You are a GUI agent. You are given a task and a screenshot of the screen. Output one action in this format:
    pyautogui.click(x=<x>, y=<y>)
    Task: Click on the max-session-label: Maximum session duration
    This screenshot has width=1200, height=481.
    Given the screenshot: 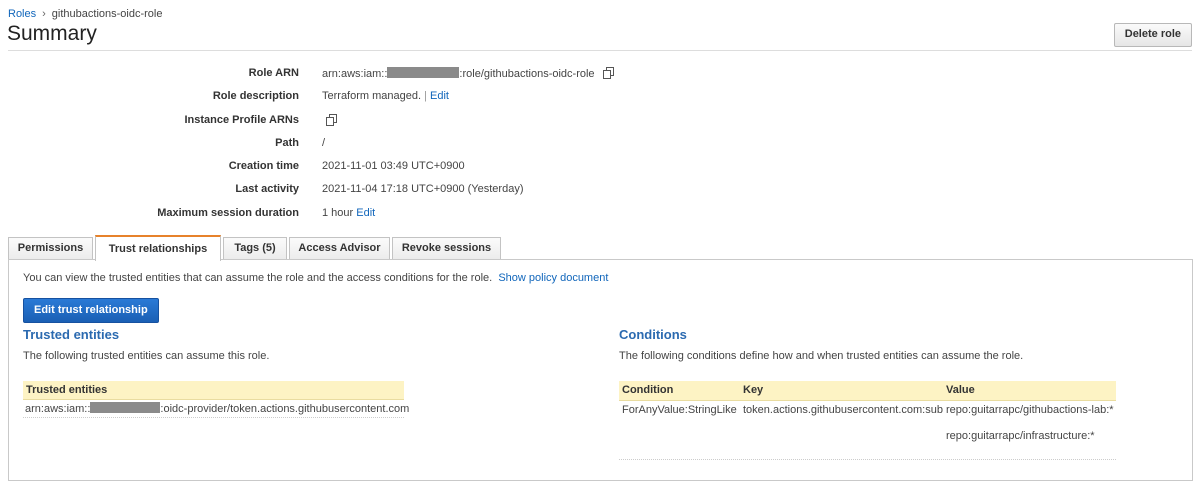 What is the action you would take?
    pyautogui.click(x=228, y=213)
    